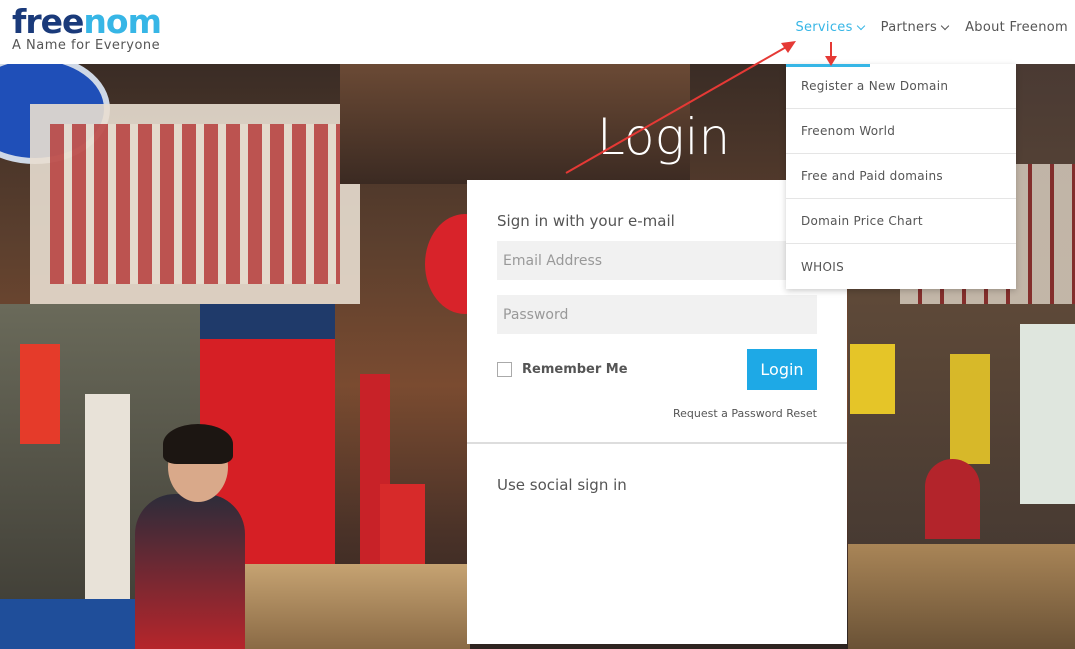 The image size is (1075, 649). I want to click on remember-me-checkbox, so click(504, 369).